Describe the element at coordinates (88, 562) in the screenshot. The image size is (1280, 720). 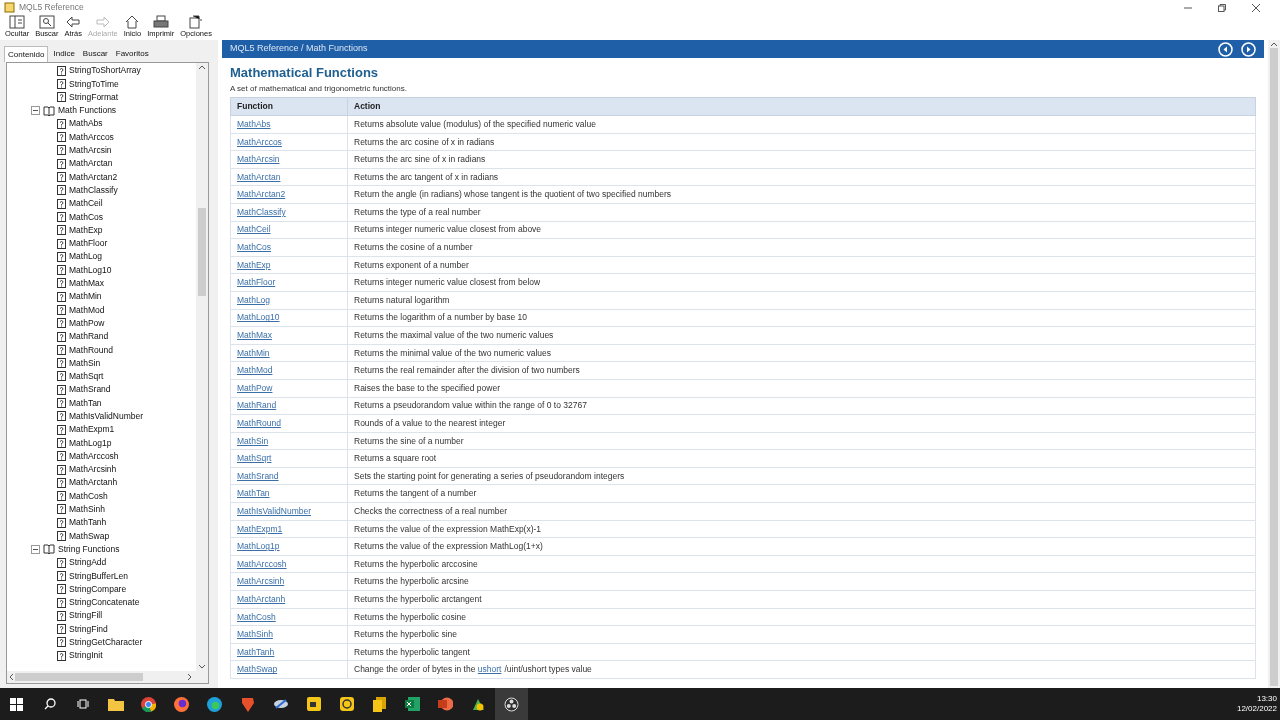
I see `tree-item: StringAdd` at that location.